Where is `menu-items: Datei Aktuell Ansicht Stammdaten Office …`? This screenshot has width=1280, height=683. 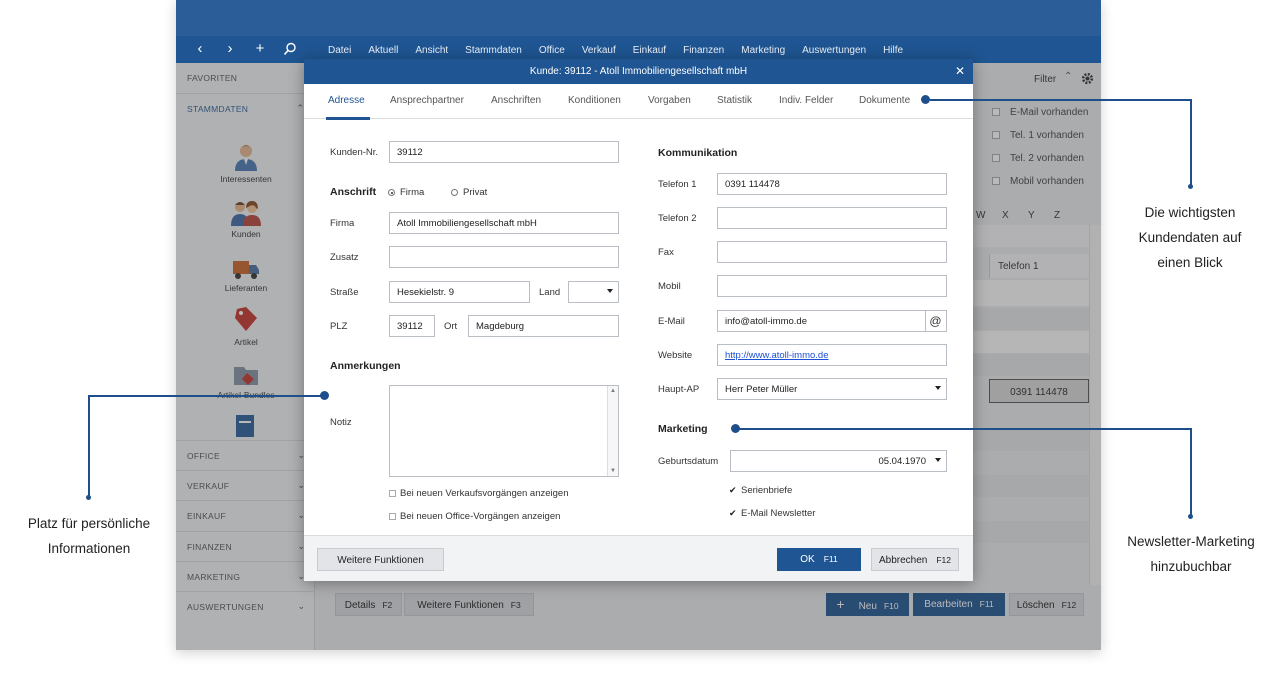
menu-items: Datei Aktuell Ansicht Stammdaten Office … is located at coordinates (624, 50).